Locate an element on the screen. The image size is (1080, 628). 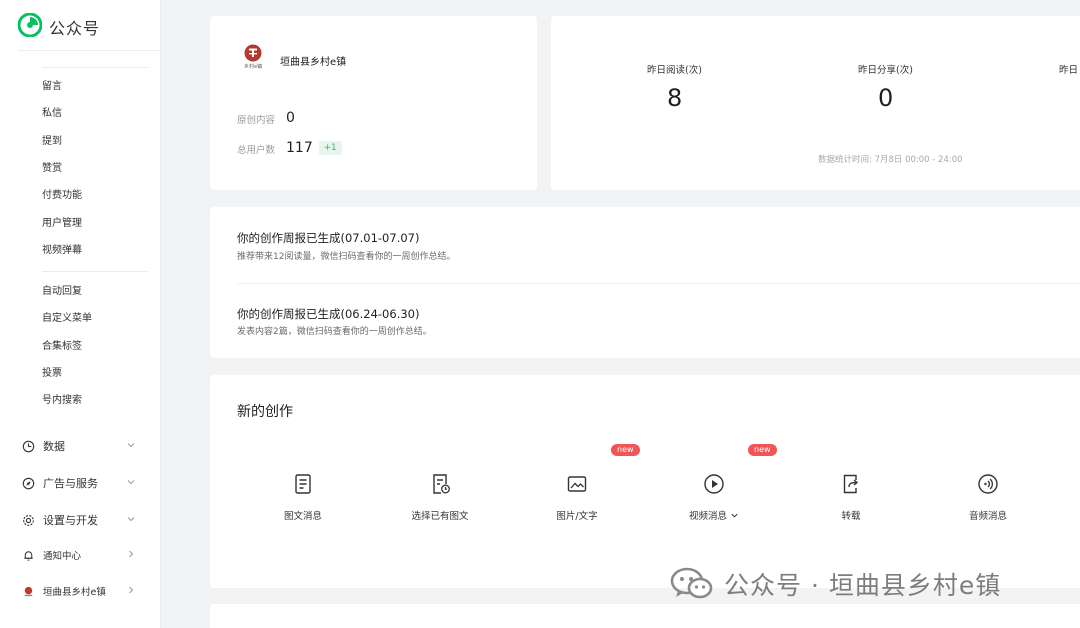
play-circle-icon is located at coordinates (714, 484).